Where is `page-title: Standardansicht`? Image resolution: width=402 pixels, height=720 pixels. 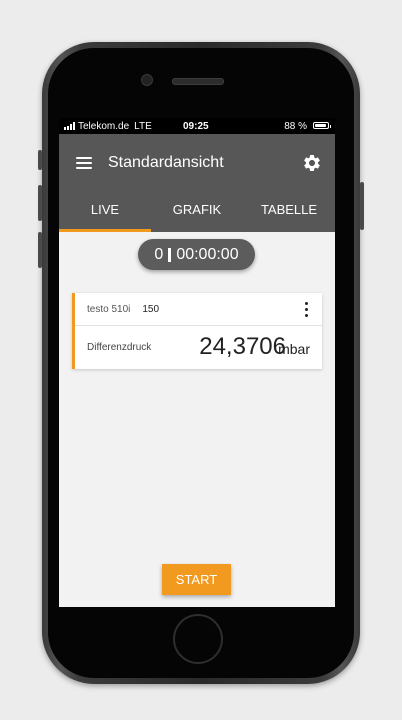 page-title: Standardansicht is located at coordinates (166, 162).